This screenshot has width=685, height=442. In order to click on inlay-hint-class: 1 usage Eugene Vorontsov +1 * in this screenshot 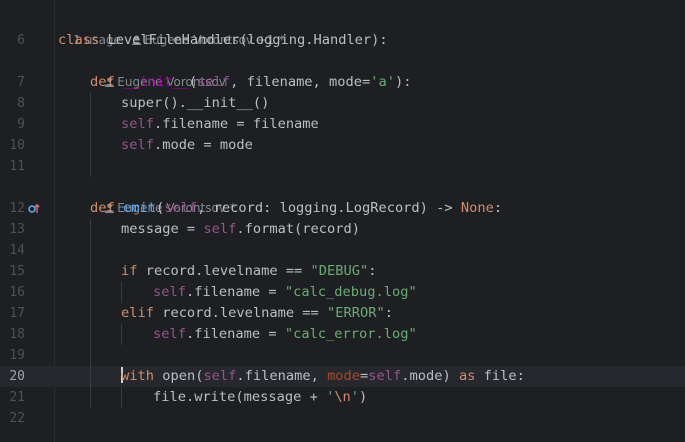, I will do `click(171, 28)`.